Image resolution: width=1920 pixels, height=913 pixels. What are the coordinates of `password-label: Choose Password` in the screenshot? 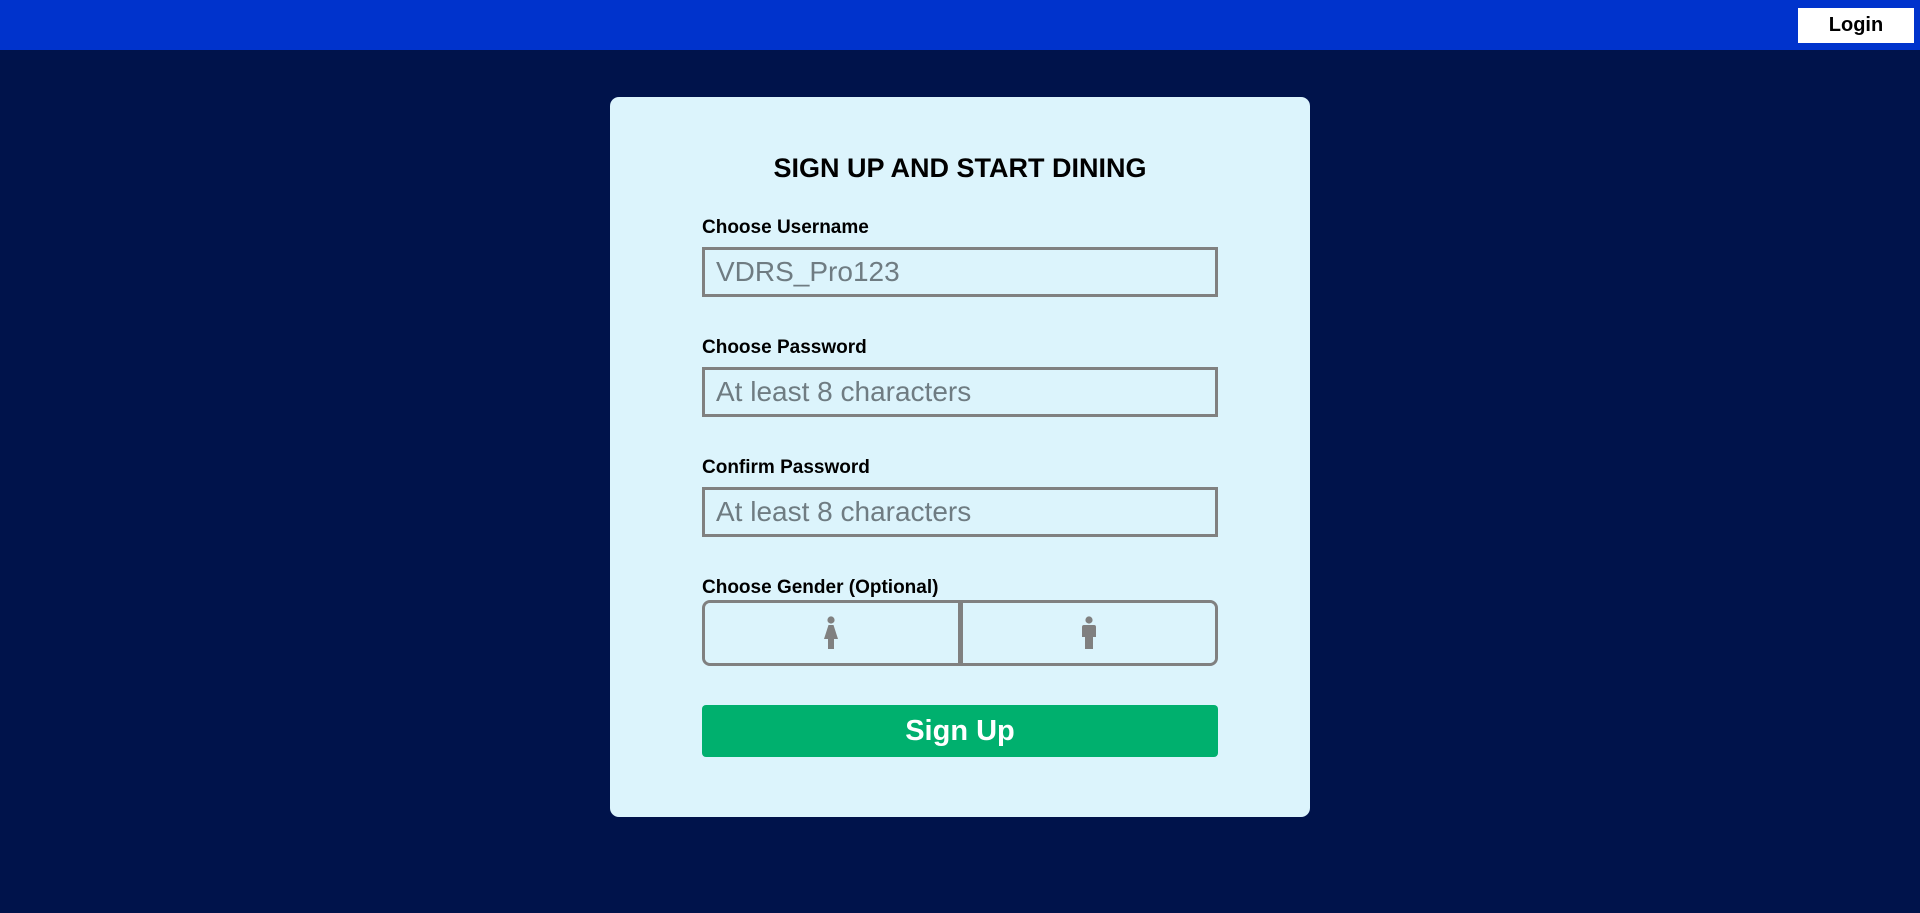 It's located at (784, 347).